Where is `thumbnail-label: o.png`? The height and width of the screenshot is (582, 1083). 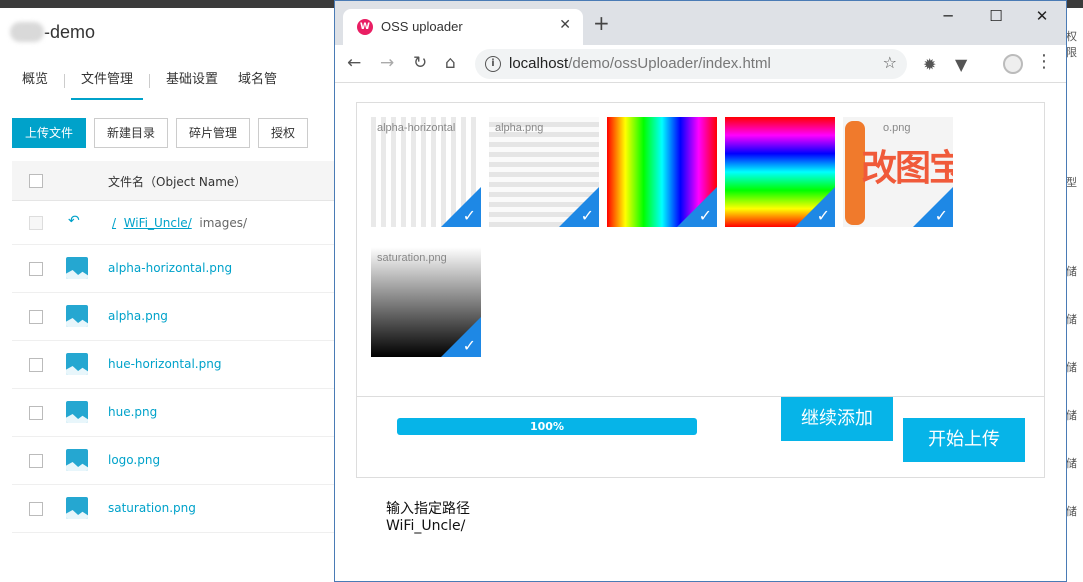 thumbnail-label: o.png is located at coordinates (897, 128).